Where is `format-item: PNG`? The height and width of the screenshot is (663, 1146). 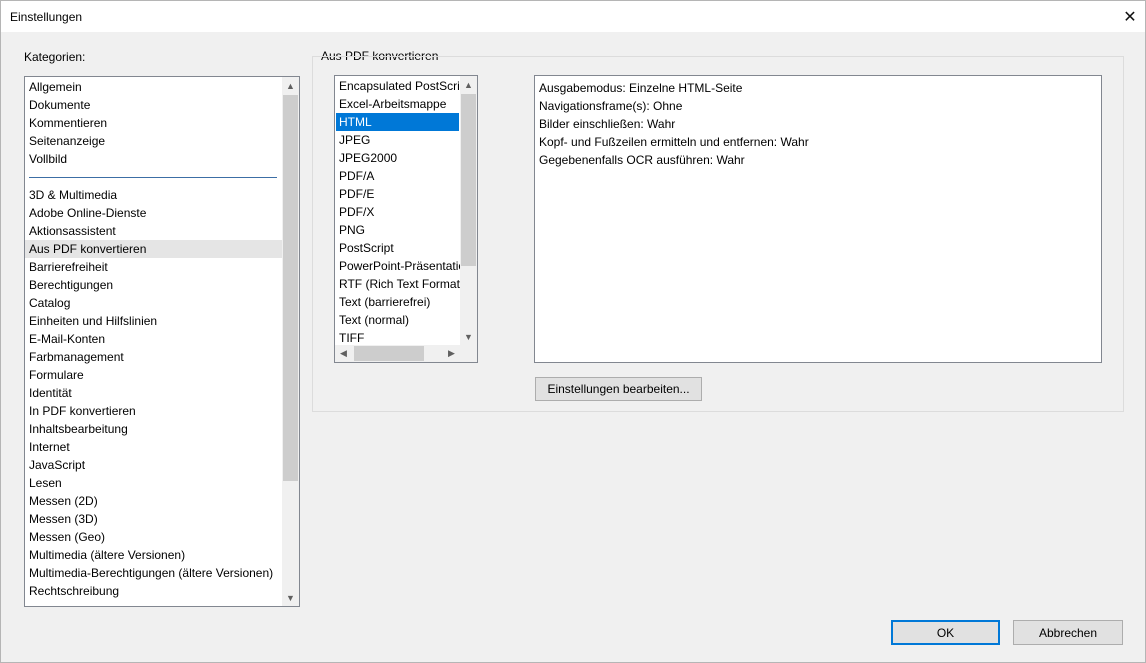
format-item: PNG is located at coordinates (400, 230).